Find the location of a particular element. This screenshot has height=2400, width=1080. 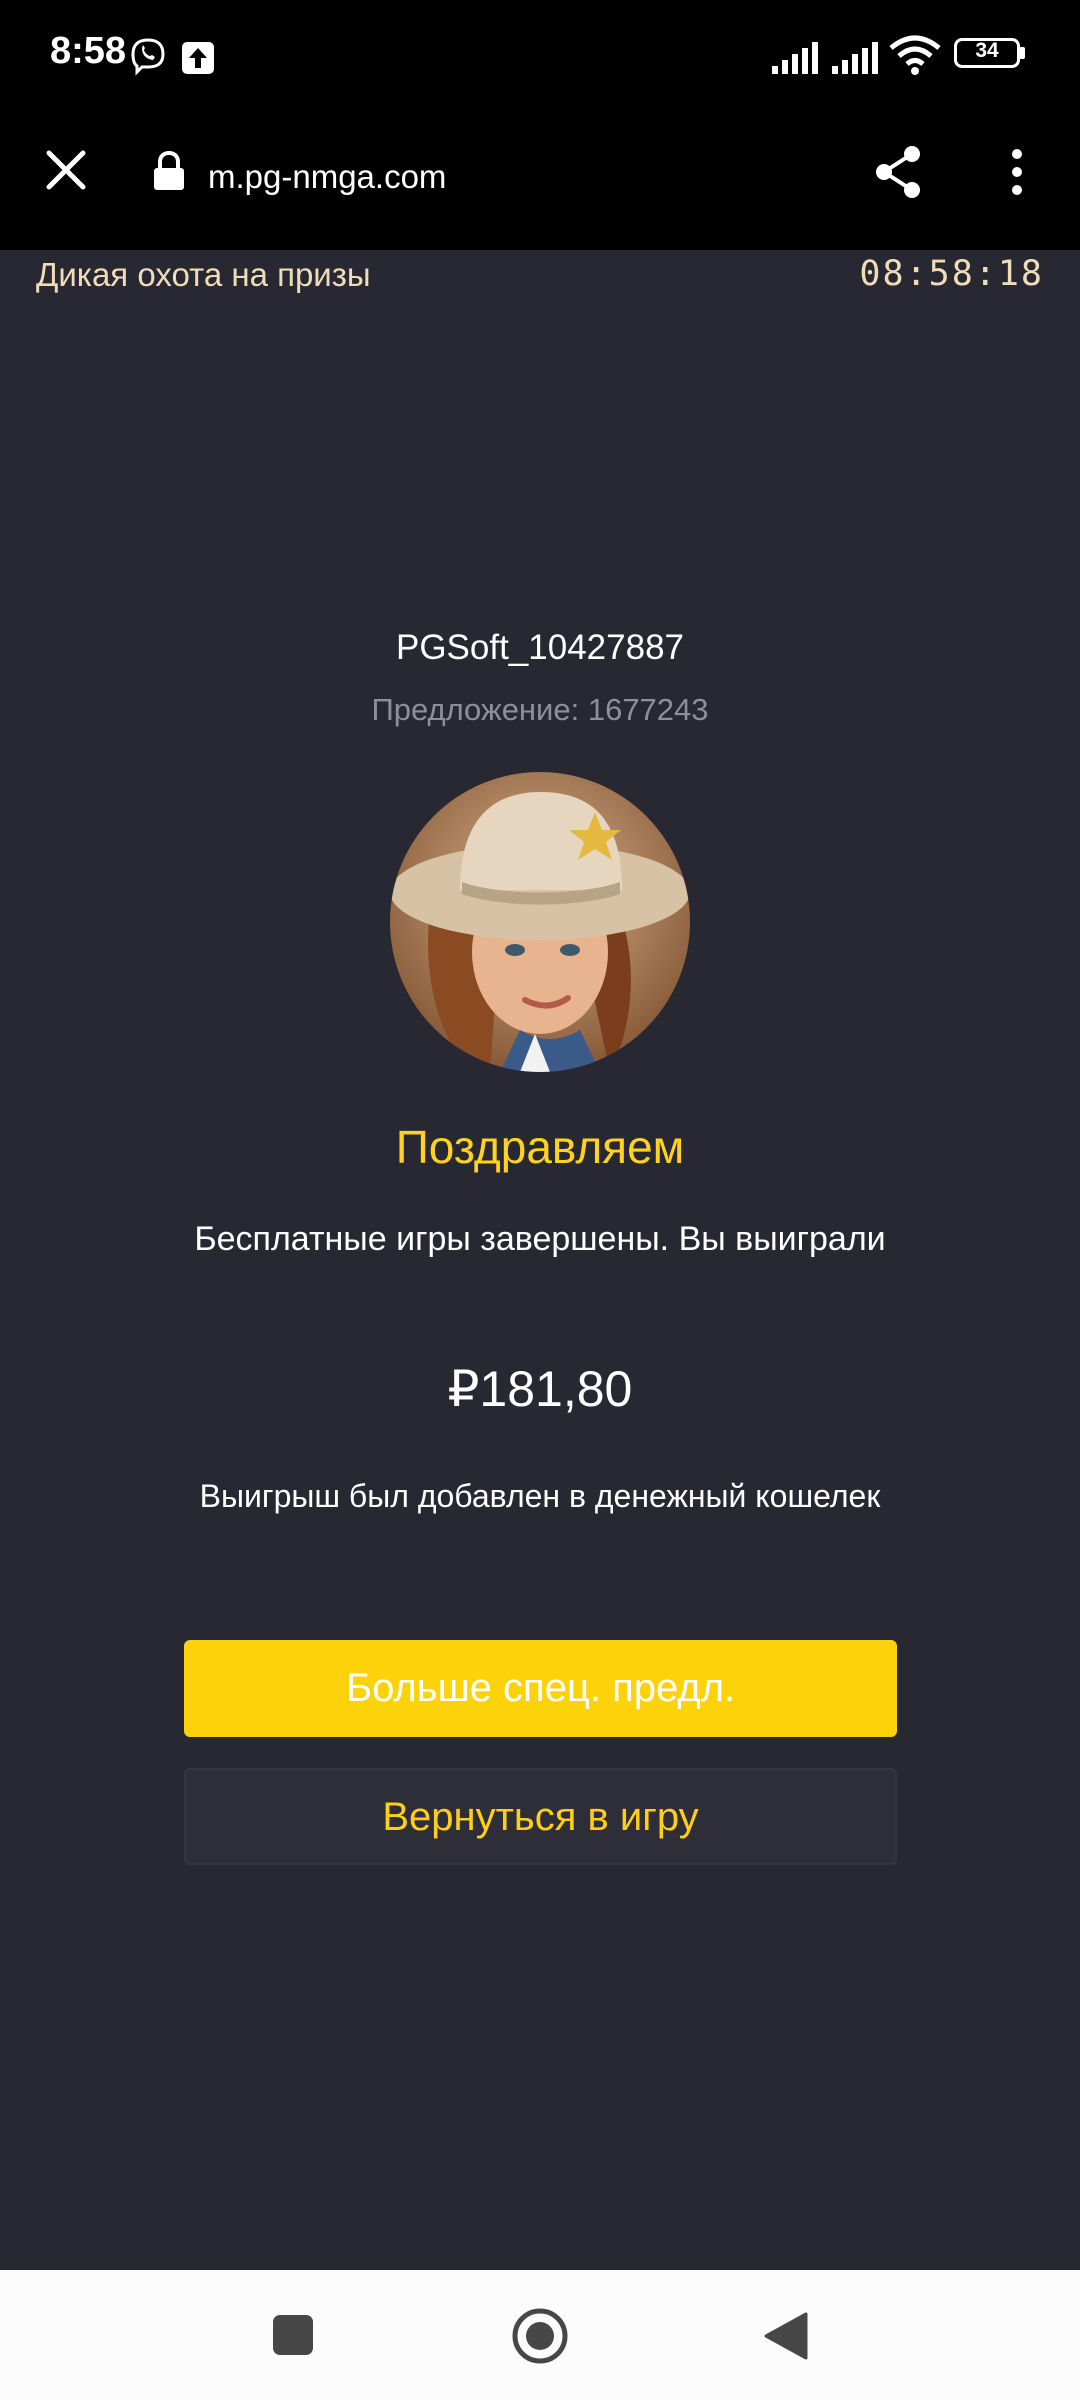

wallet-note: Выигрыш был добавлен в денежный кошелек is located at coordinates (540, 1496).